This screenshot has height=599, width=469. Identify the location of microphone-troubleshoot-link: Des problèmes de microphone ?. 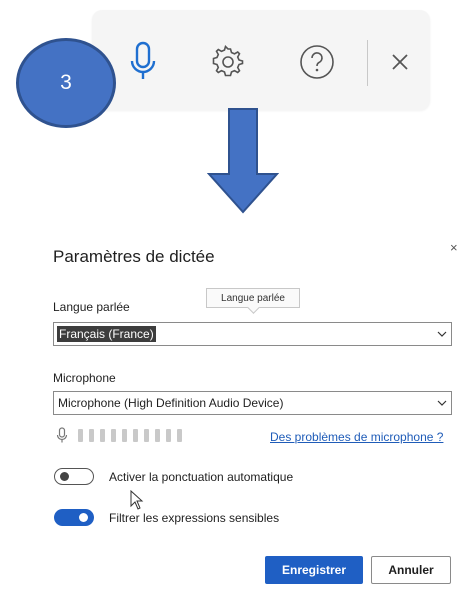
(356, 437).